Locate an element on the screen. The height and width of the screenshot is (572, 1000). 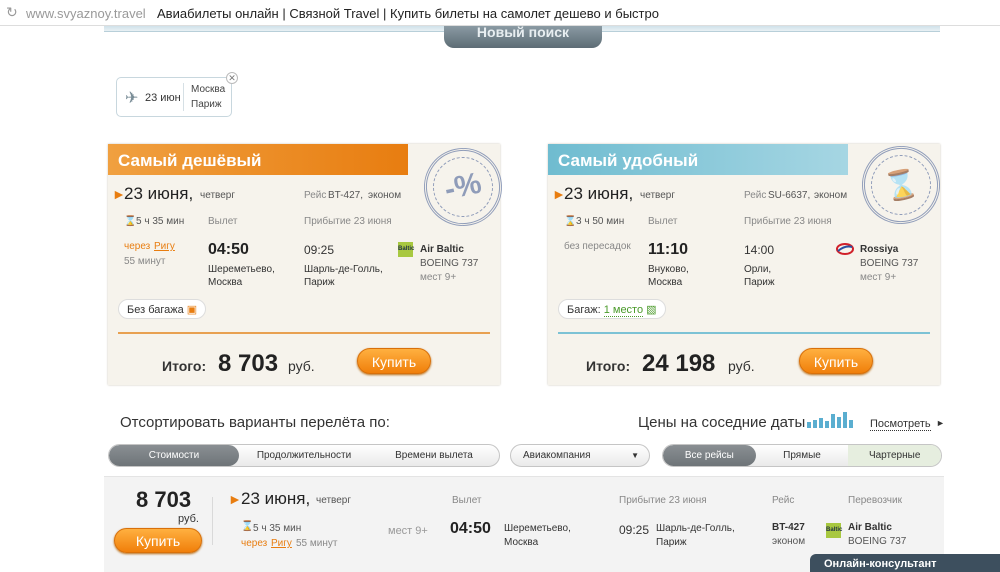
price-bars-icon is located at coordinates (832, 420).